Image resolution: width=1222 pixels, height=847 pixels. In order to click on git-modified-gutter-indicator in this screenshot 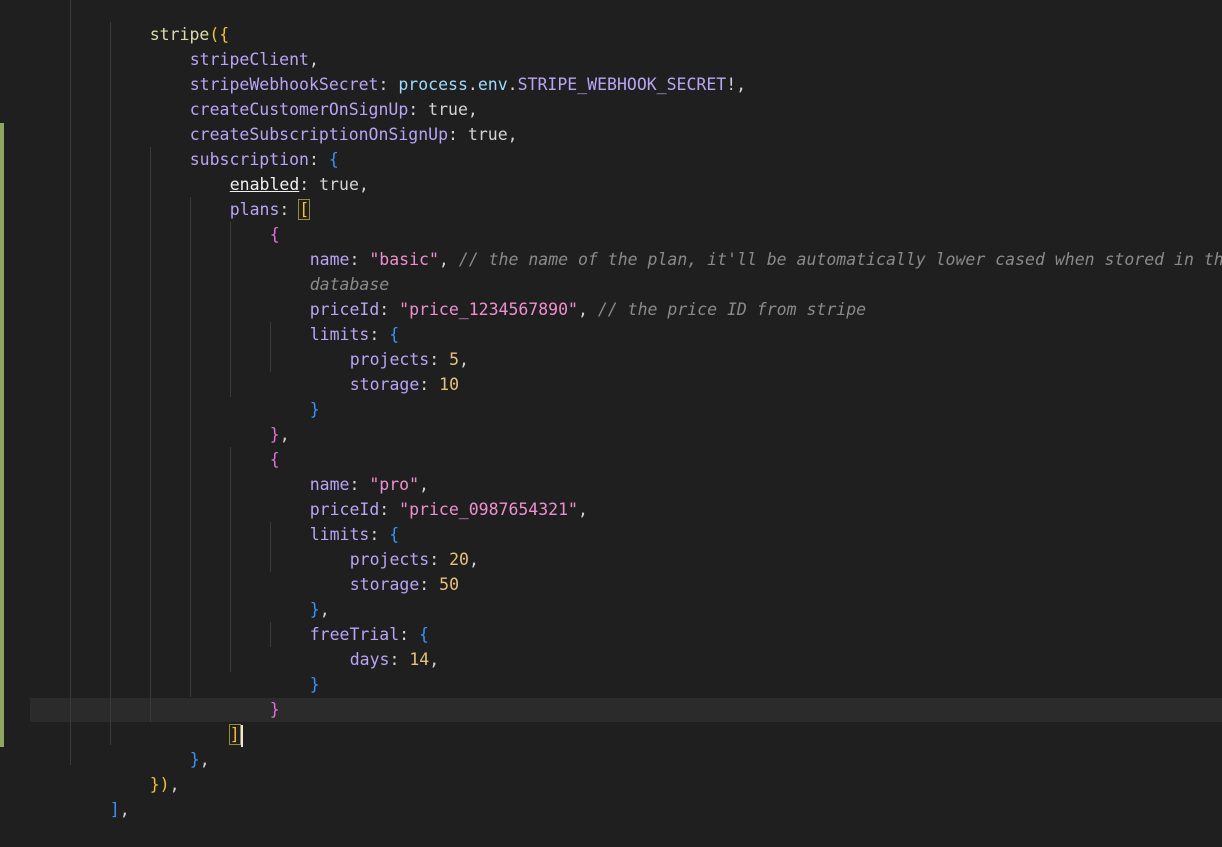, I will do `click(2, 435)`.